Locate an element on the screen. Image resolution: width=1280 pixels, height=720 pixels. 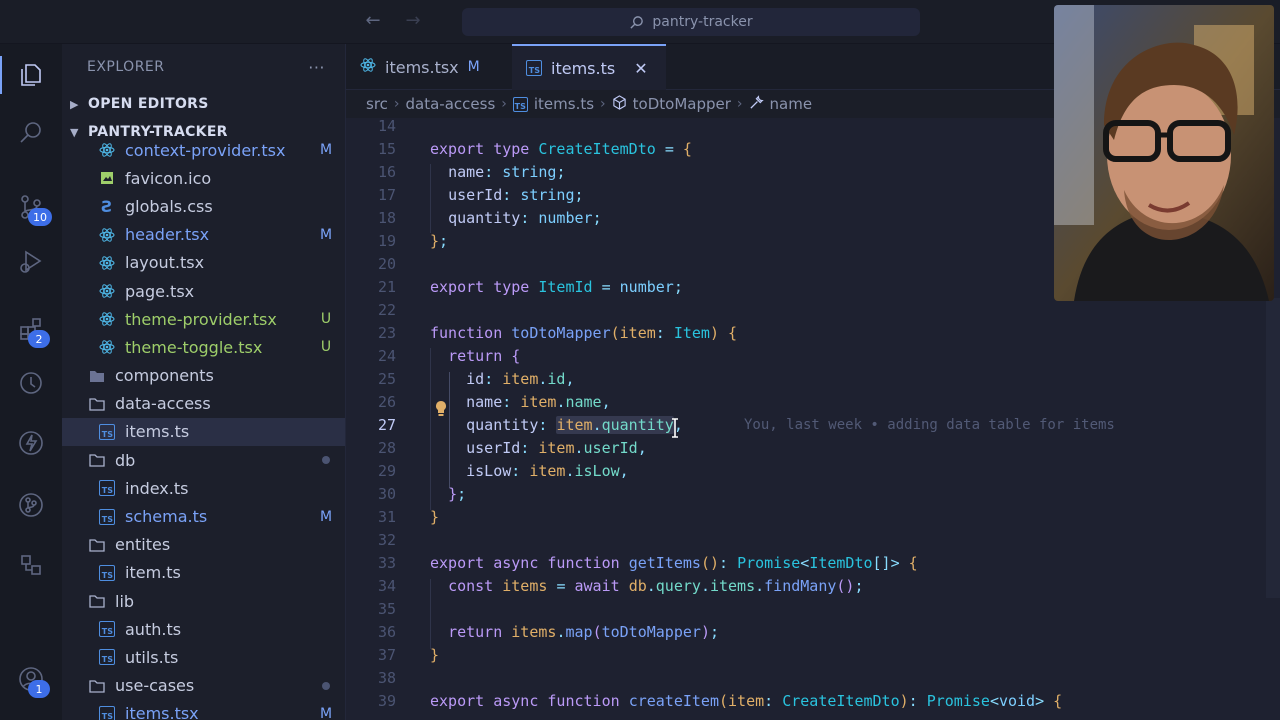
accounts-activity: 1 is located at coordinates (31, 679).